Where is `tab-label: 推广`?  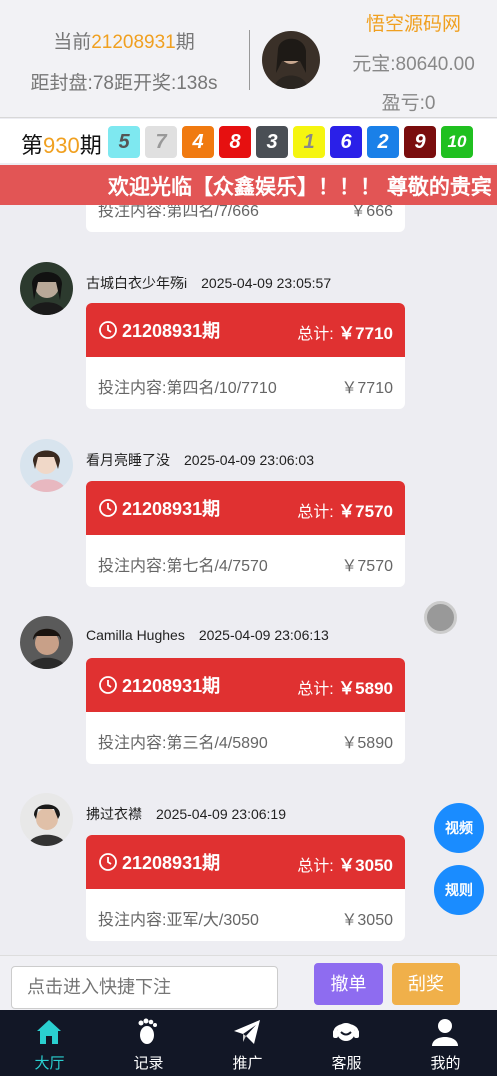
tab-label: 推广 is located at coordinates (247, 1063).